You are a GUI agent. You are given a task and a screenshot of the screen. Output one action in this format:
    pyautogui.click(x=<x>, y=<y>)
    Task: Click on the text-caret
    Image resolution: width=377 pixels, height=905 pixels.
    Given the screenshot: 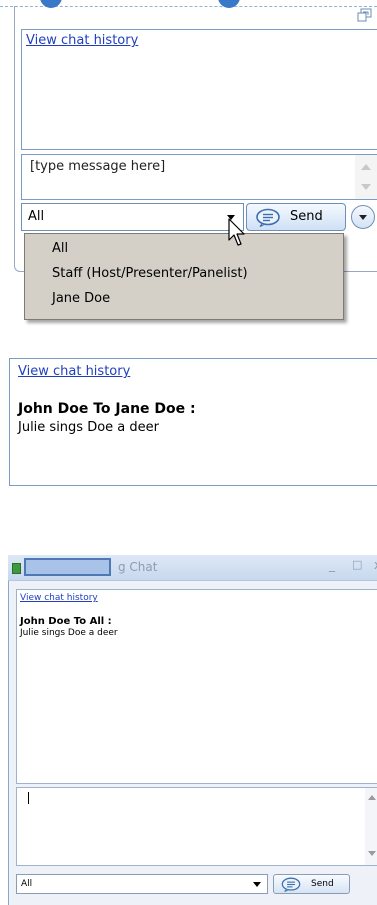 What is the action you would take?
    pyautogui.click(x=28, y=798)
    